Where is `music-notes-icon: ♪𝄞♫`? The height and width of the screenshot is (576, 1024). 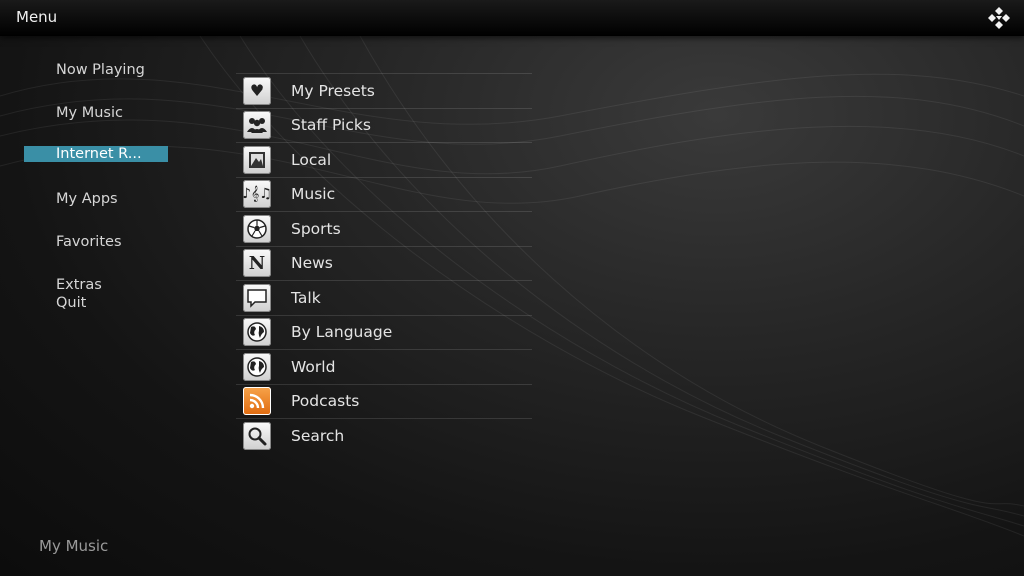 music-notes-icon: ♪𝄞♫ is located at coordinates (257, 194).